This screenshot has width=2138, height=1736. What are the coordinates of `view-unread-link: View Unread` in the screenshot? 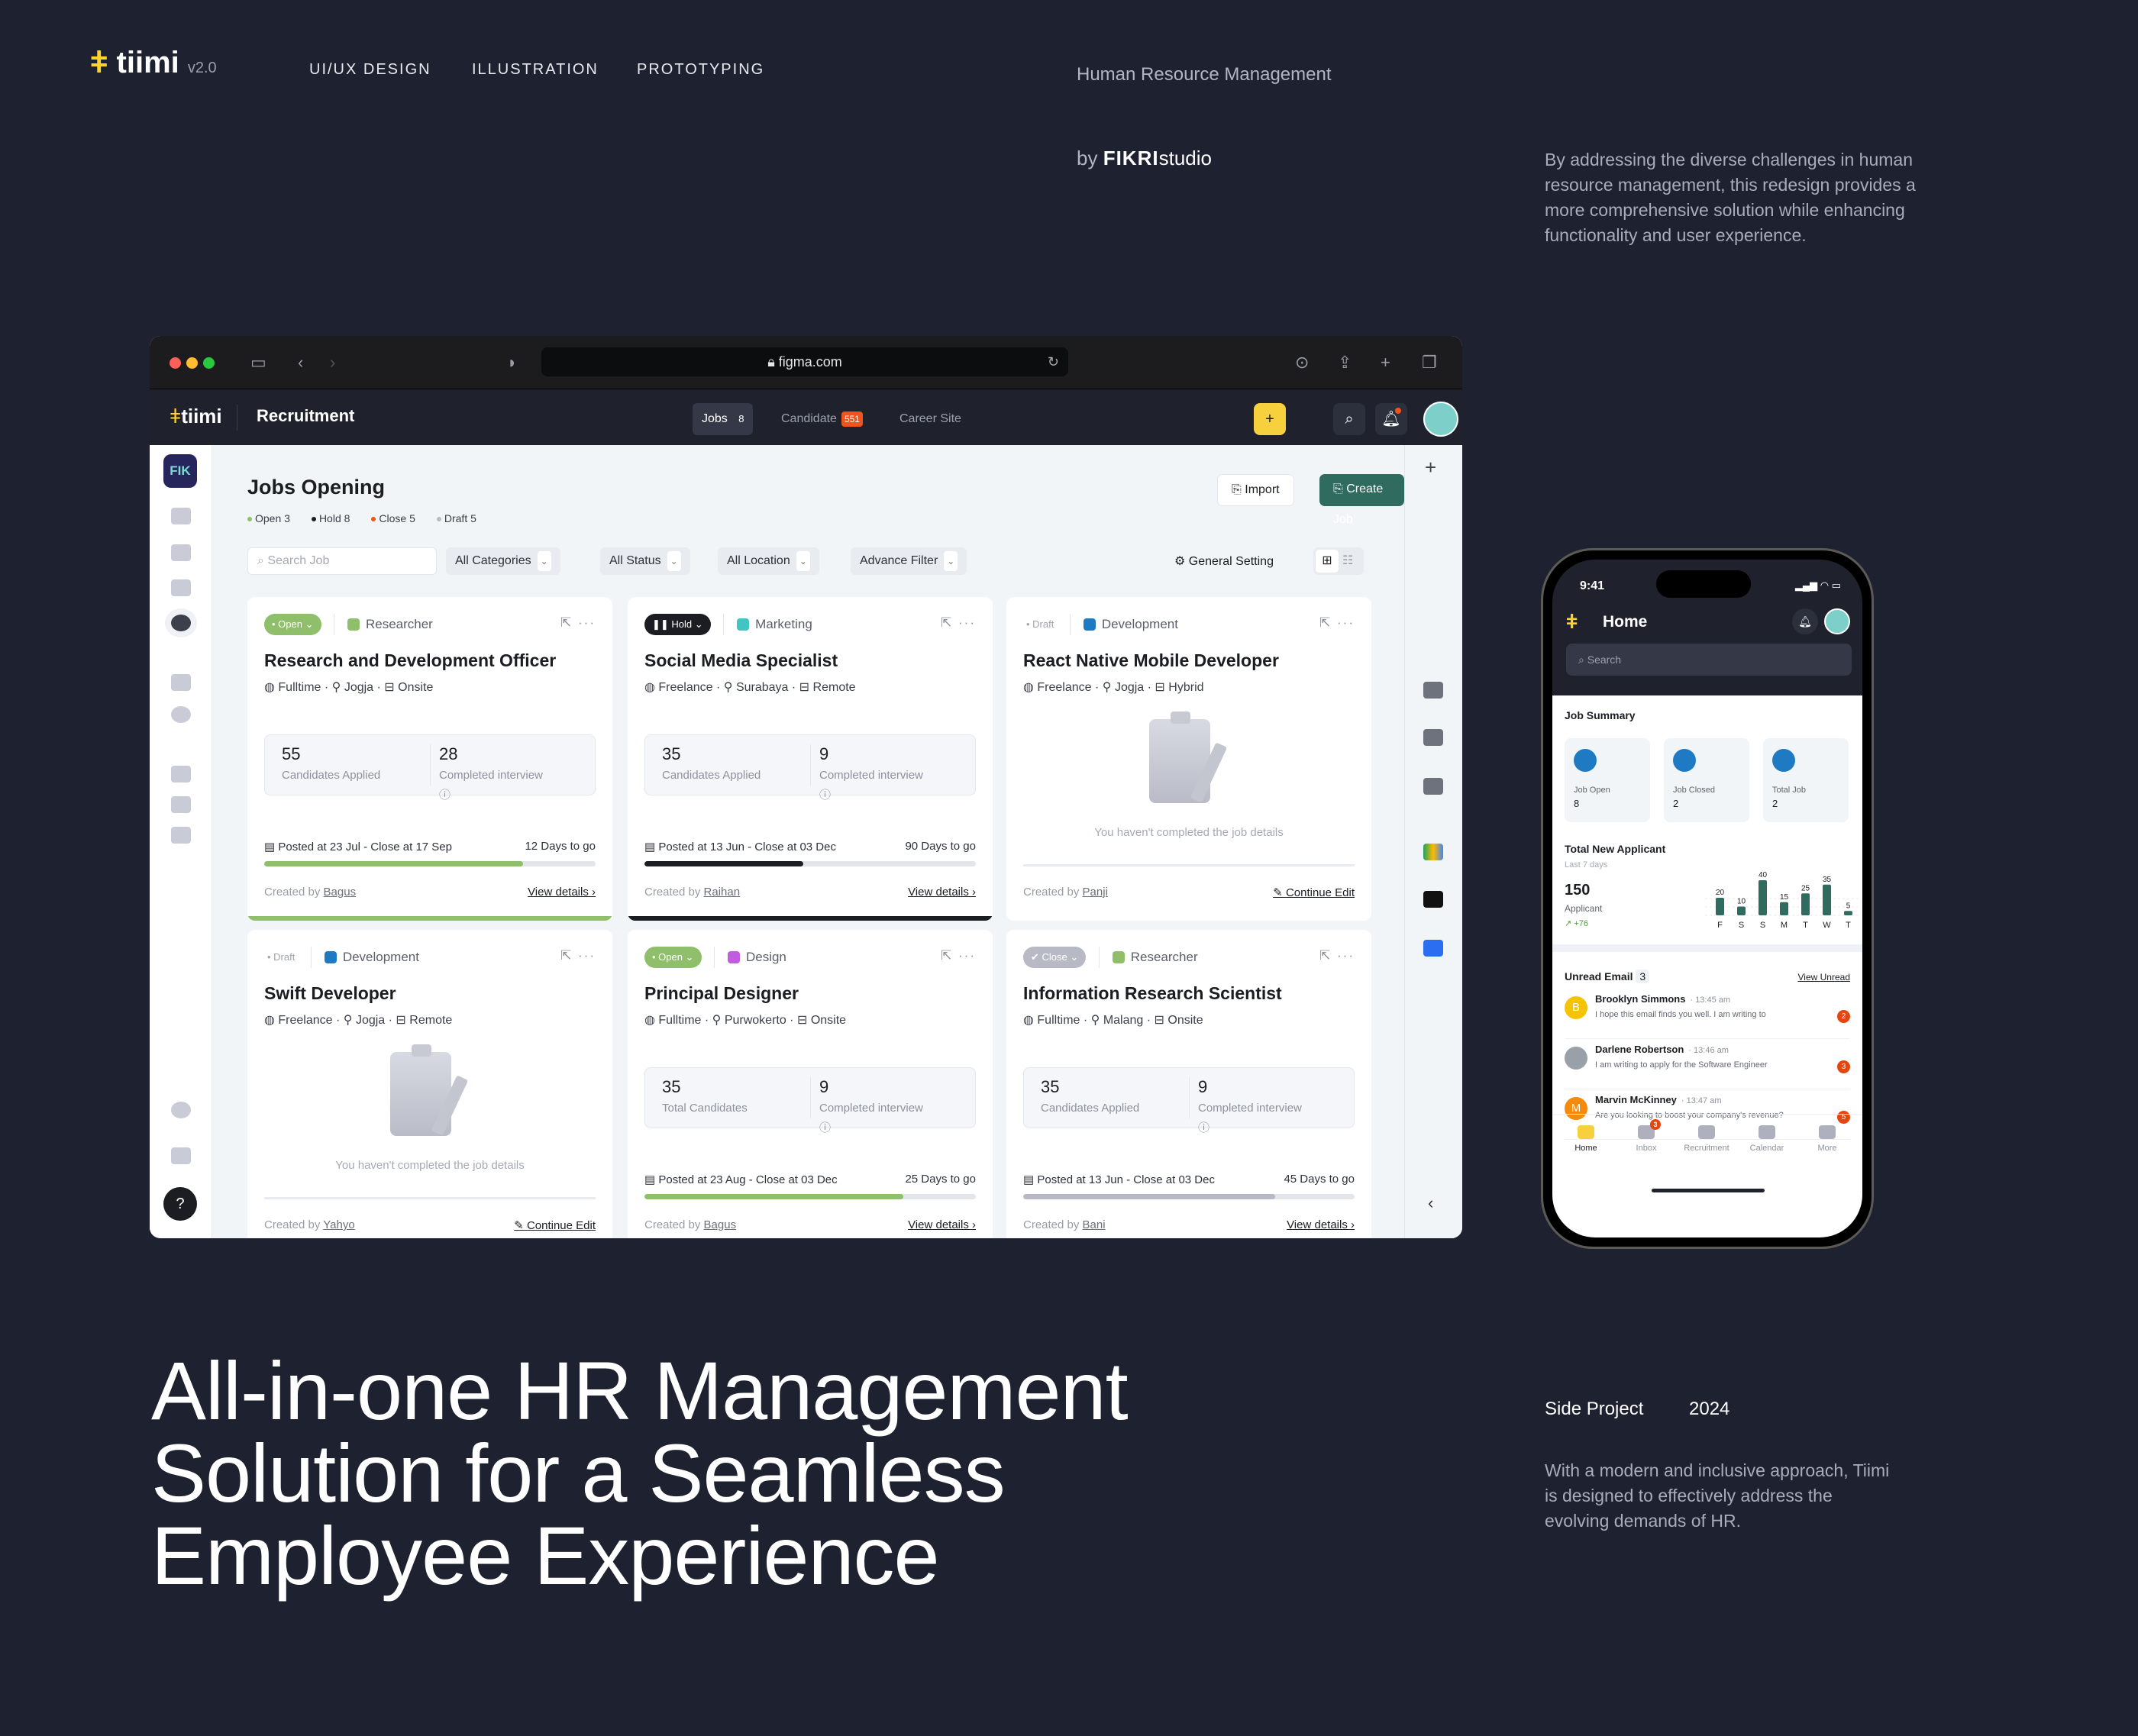 It's located at (1824, 978).